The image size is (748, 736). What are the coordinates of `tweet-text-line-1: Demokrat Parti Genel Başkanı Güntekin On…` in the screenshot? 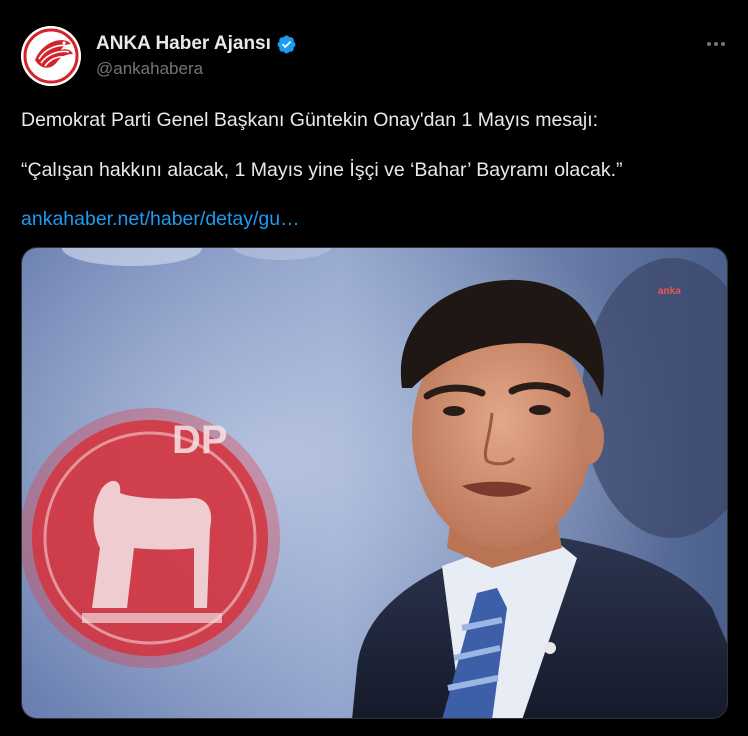 It's located at (310, 120).